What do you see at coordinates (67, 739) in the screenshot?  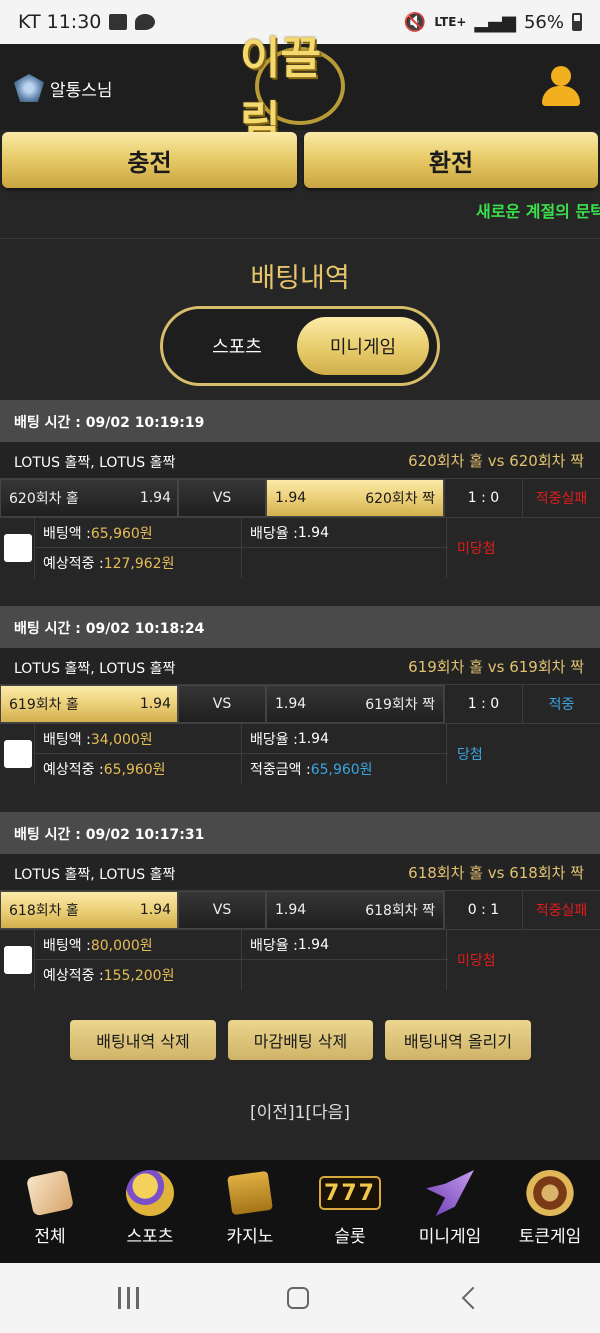 I see `stake-label: 배팅액 :` at bounding box center [67, 739].